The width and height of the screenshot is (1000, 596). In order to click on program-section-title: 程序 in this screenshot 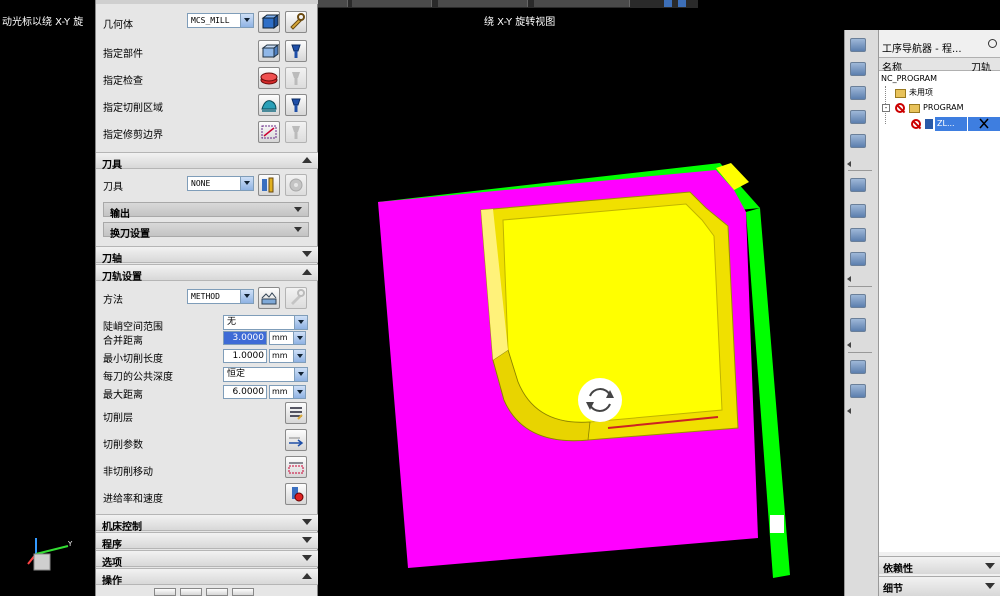, I will do `click(112, 545)`.